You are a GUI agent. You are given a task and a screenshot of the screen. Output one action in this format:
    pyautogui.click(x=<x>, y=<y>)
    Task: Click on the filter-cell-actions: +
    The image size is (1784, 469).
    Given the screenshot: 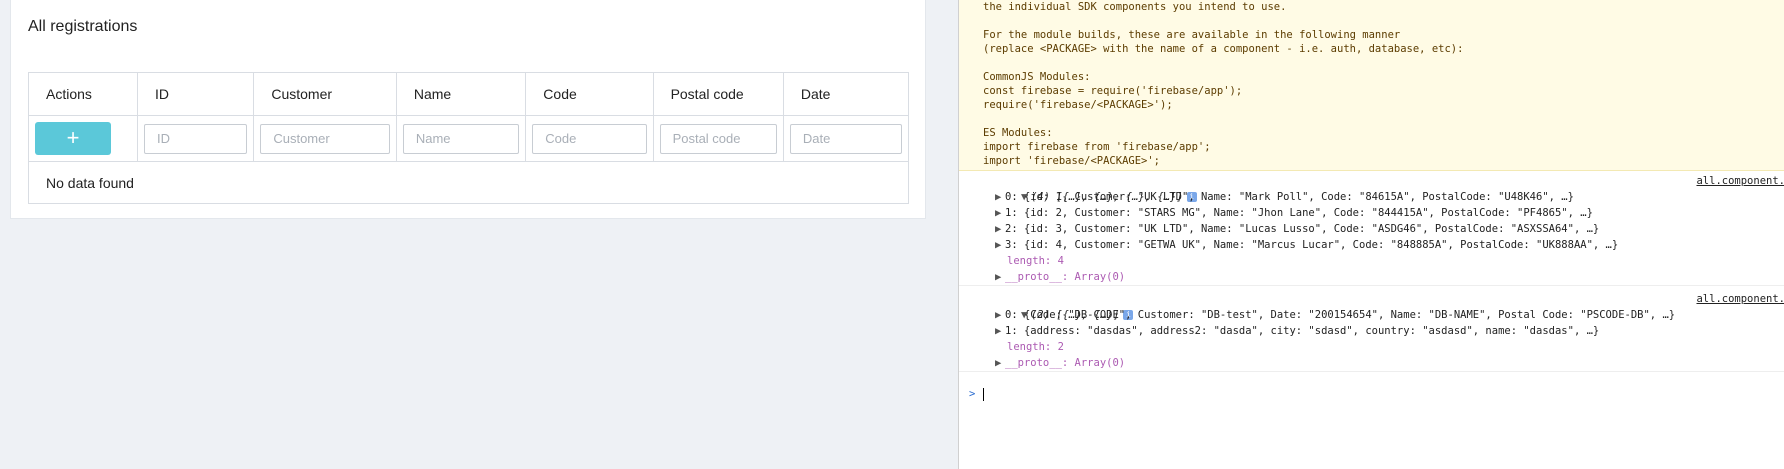 What is the action you would take?
    pyautogui.click(x=83, y=138)
    